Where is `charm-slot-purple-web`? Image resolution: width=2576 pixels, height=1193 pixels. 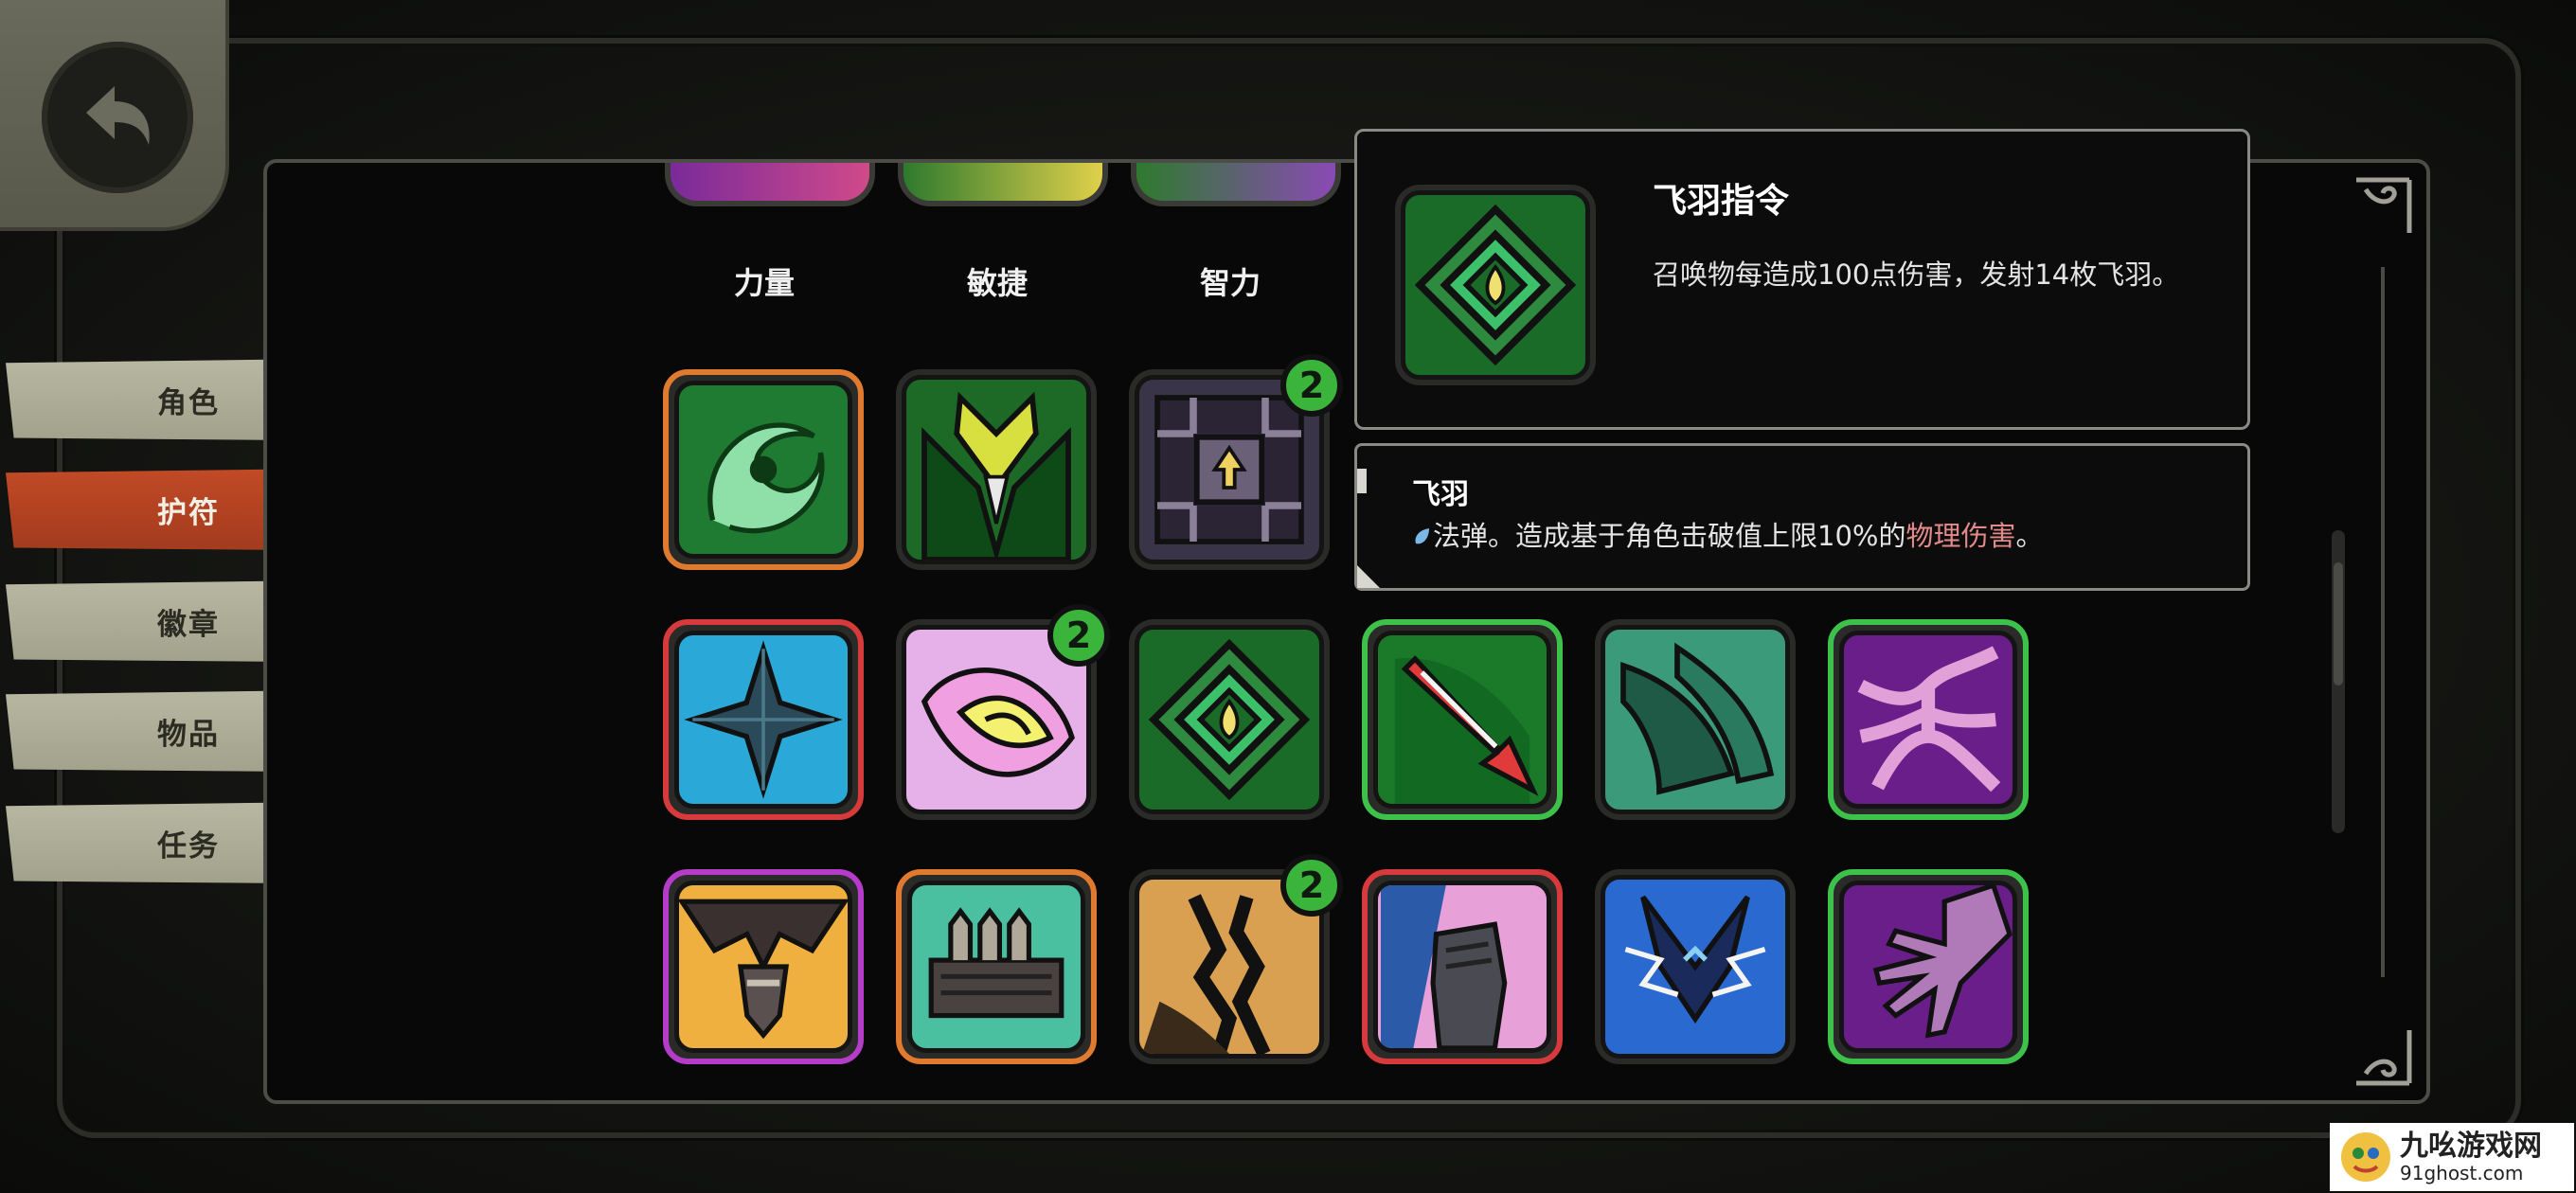 charm-slot-purple-web is located at coordinates (1928, 719).